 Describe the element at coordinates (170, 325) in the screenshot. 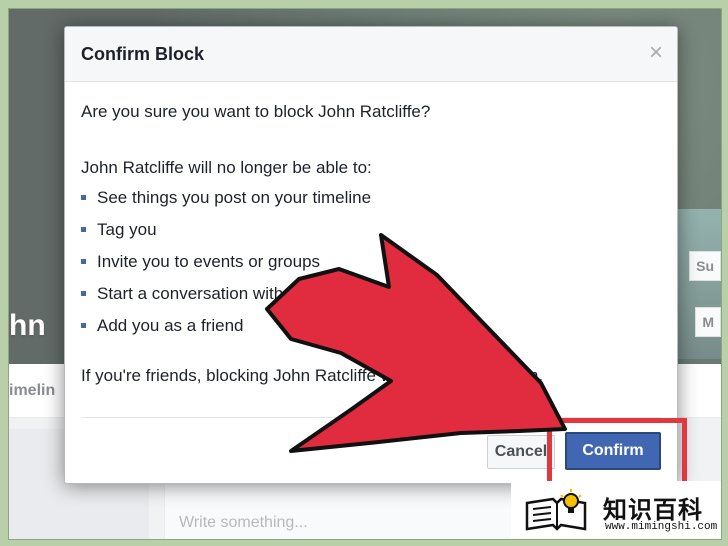

I see `list-item-text: Add you as a friend` at that location.